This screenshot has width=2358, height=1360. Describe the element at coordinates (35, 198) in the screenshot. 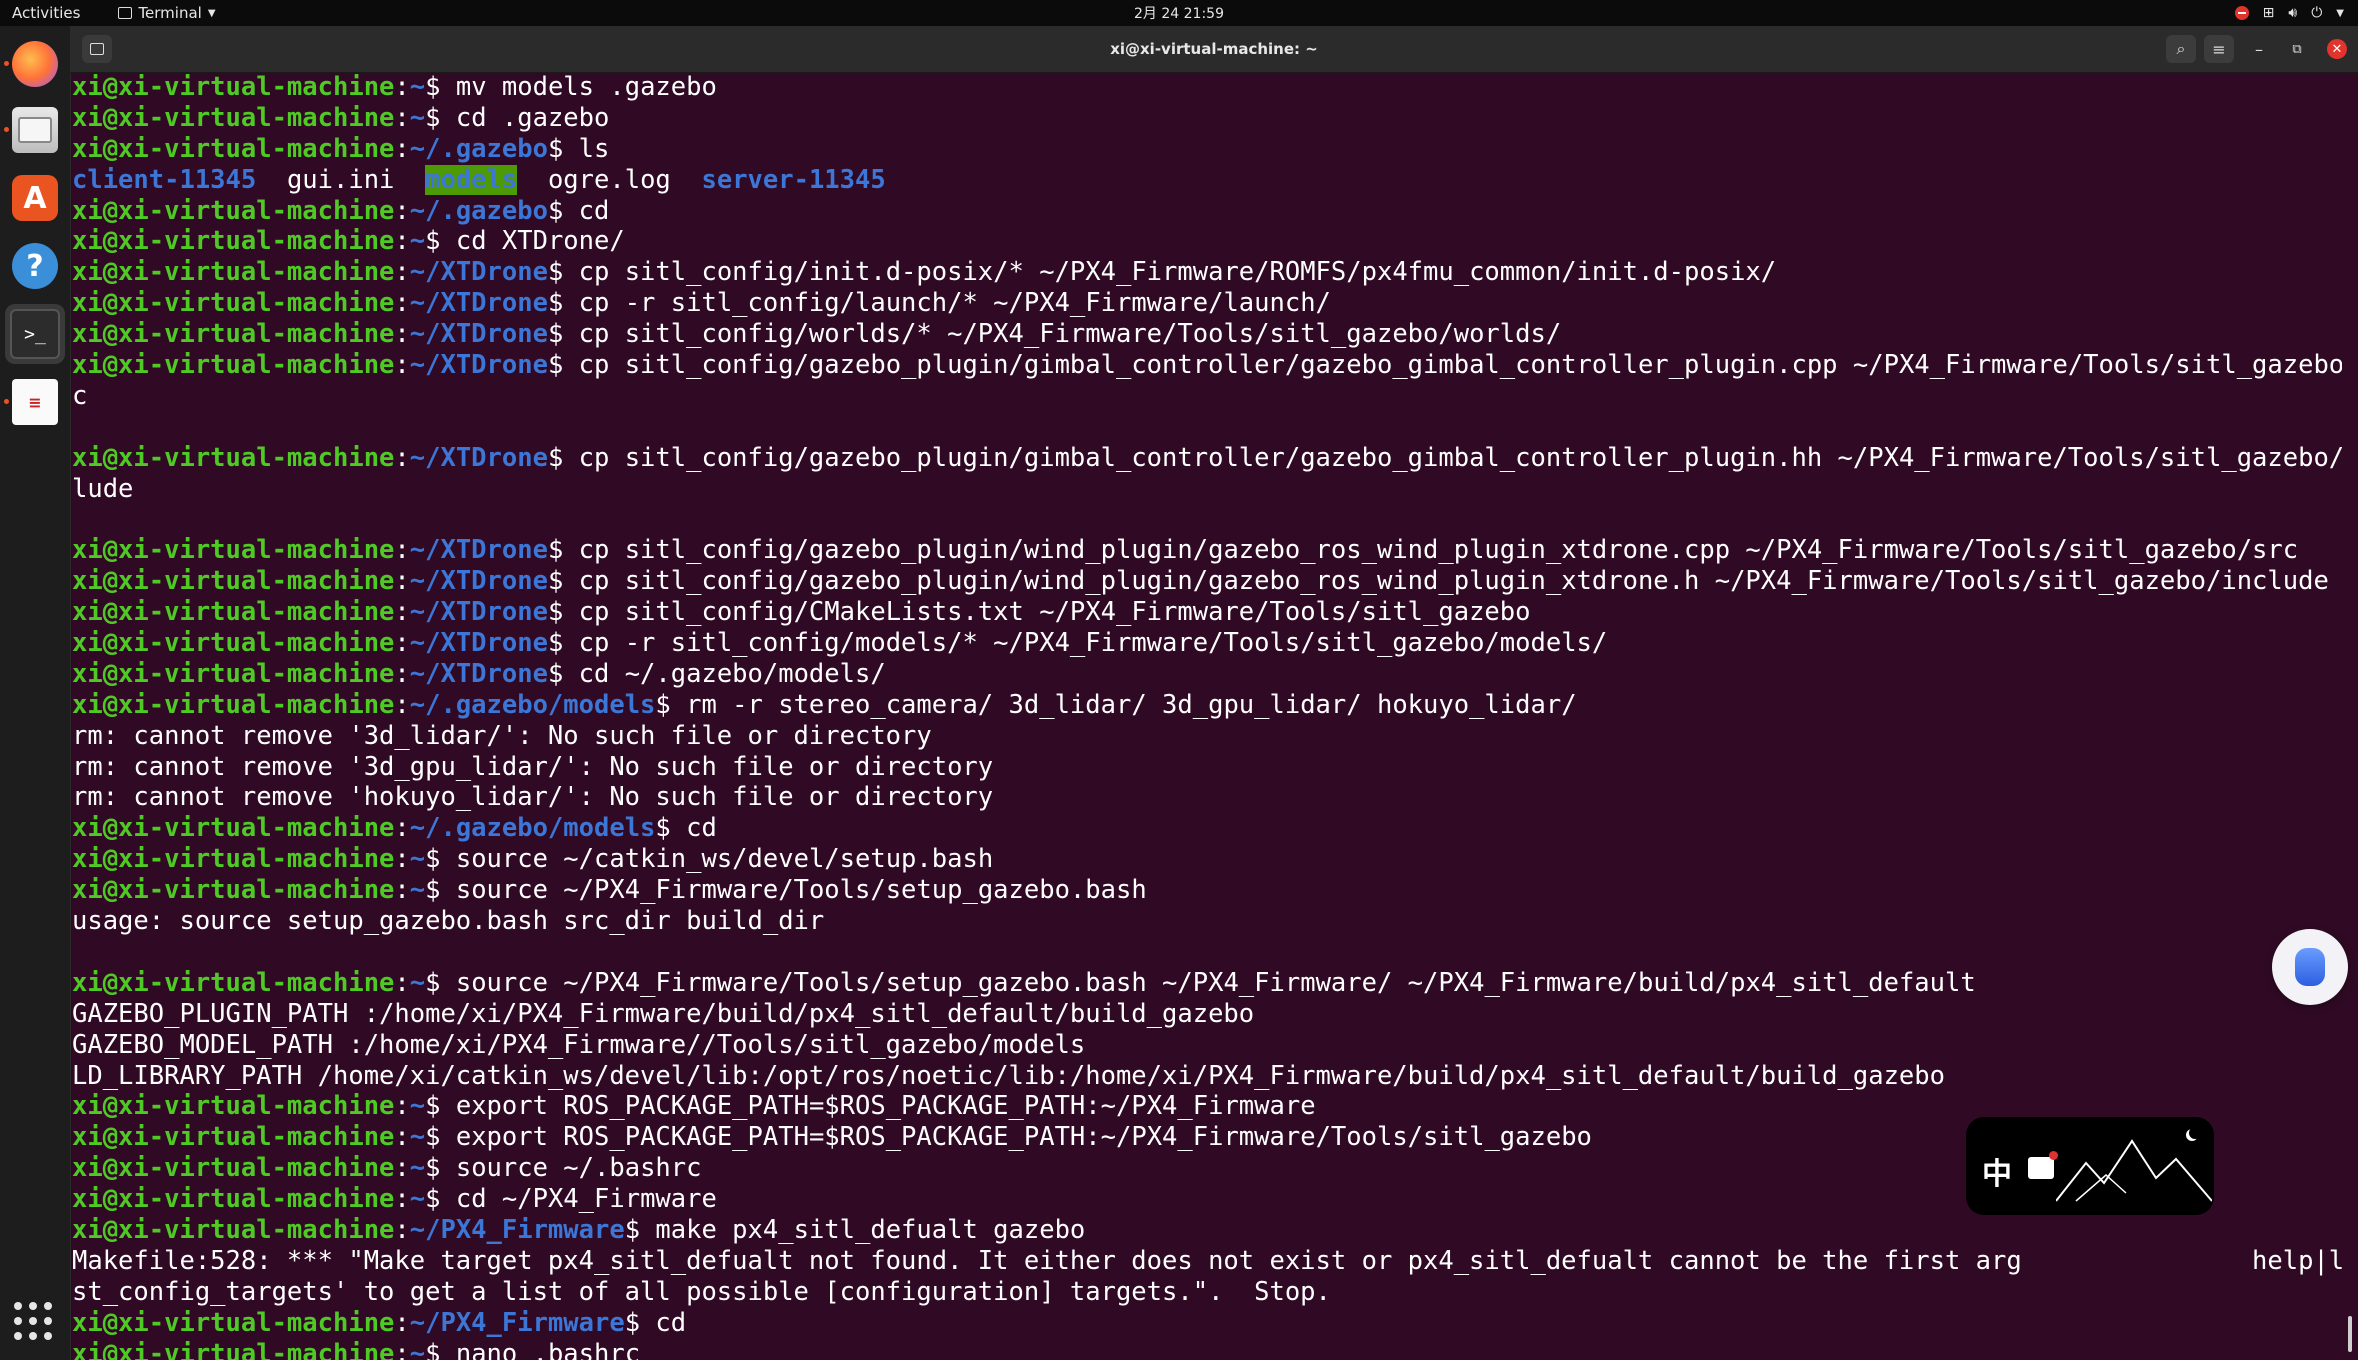

I see `dock-item-software: A` at that location.